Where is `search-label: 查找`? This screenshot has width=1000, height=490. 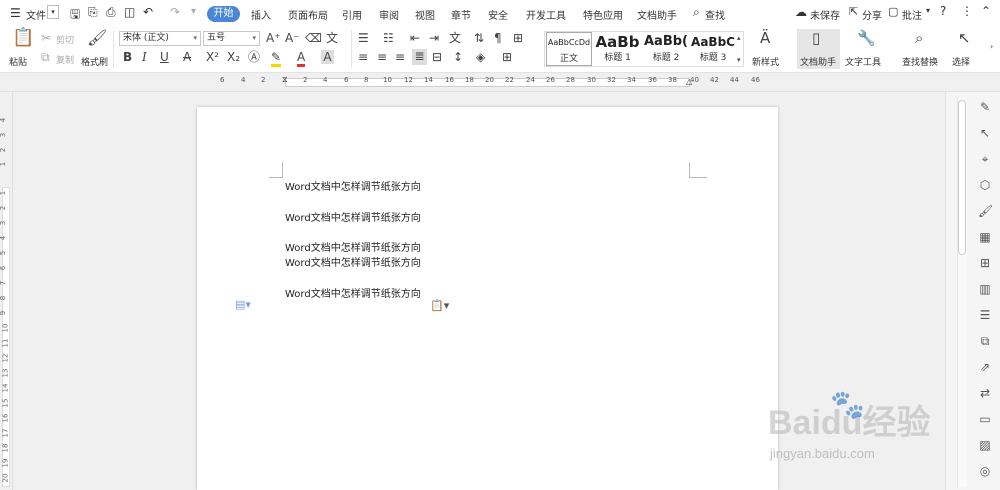 search-label: 查找 is located at coordinates (715, 14).